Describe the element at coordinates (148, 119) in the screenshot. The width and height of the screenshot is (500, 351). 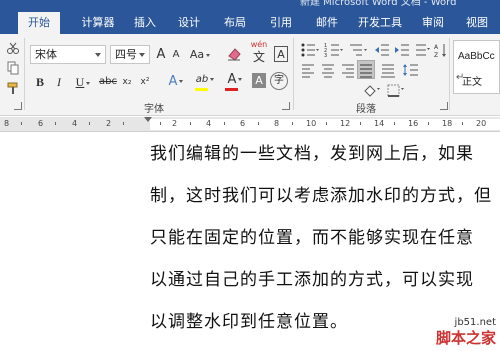
I see `first-line-indent-marker` at that location.